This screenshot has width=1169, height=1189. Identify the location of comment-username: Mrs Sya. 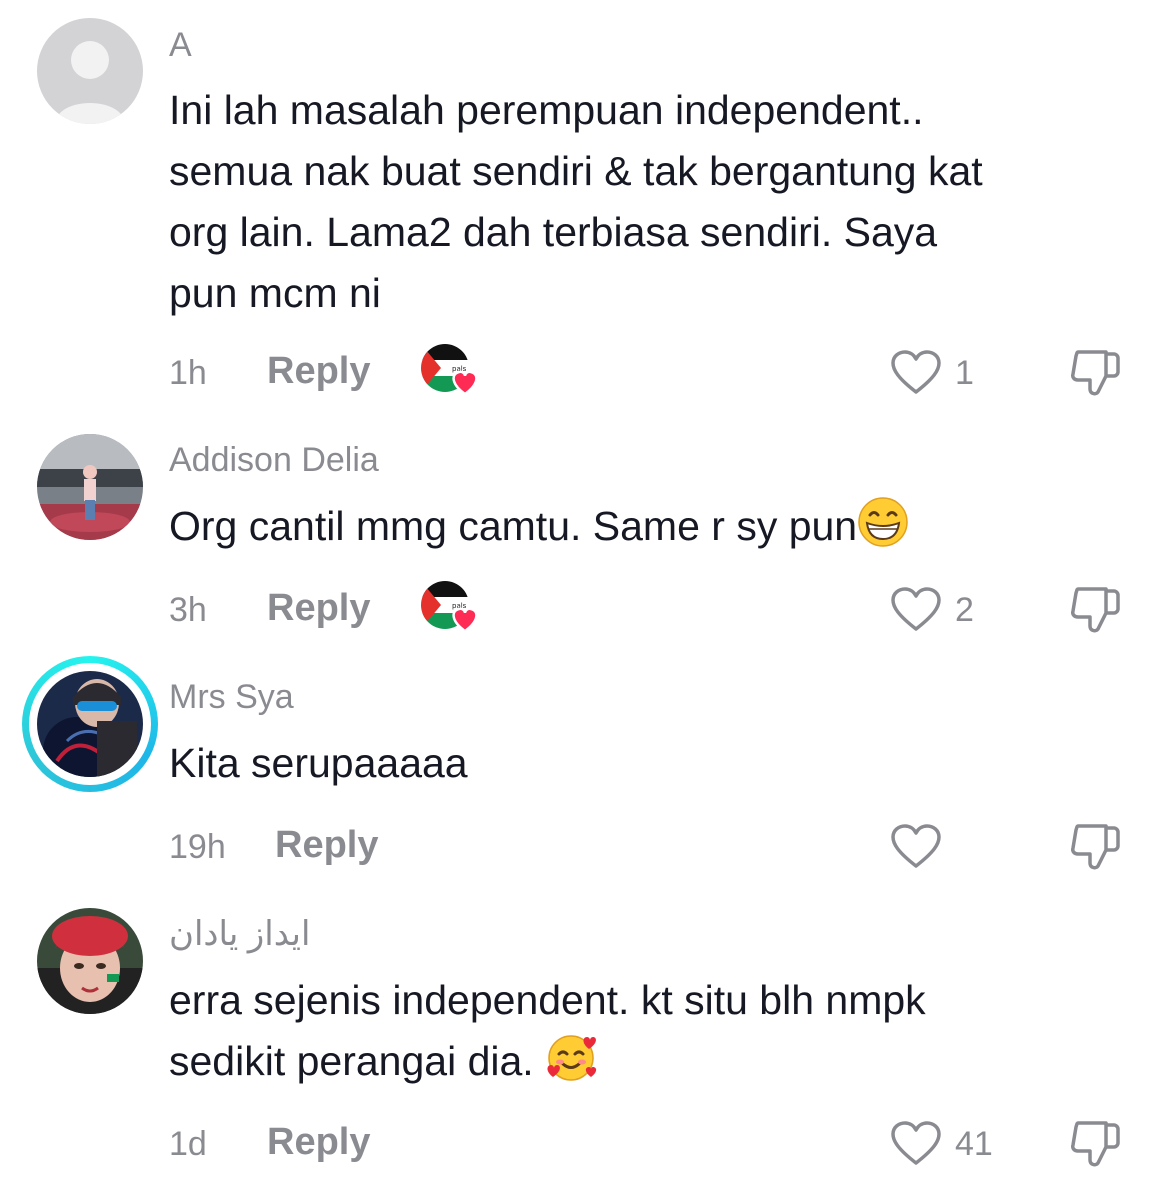
(231, 697).